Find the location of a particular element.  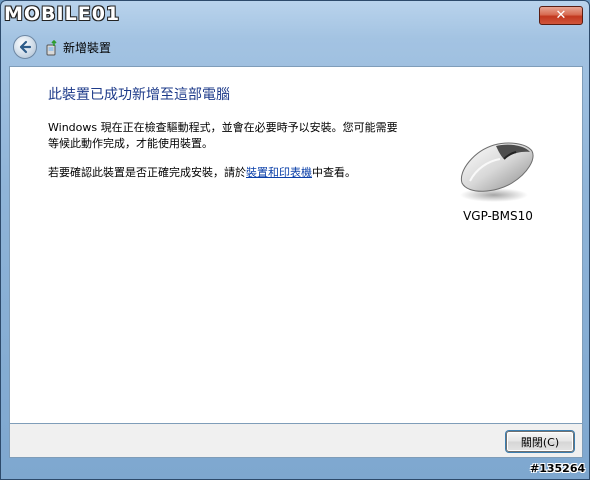

mouse-icon is located at coordinates (497, 172).